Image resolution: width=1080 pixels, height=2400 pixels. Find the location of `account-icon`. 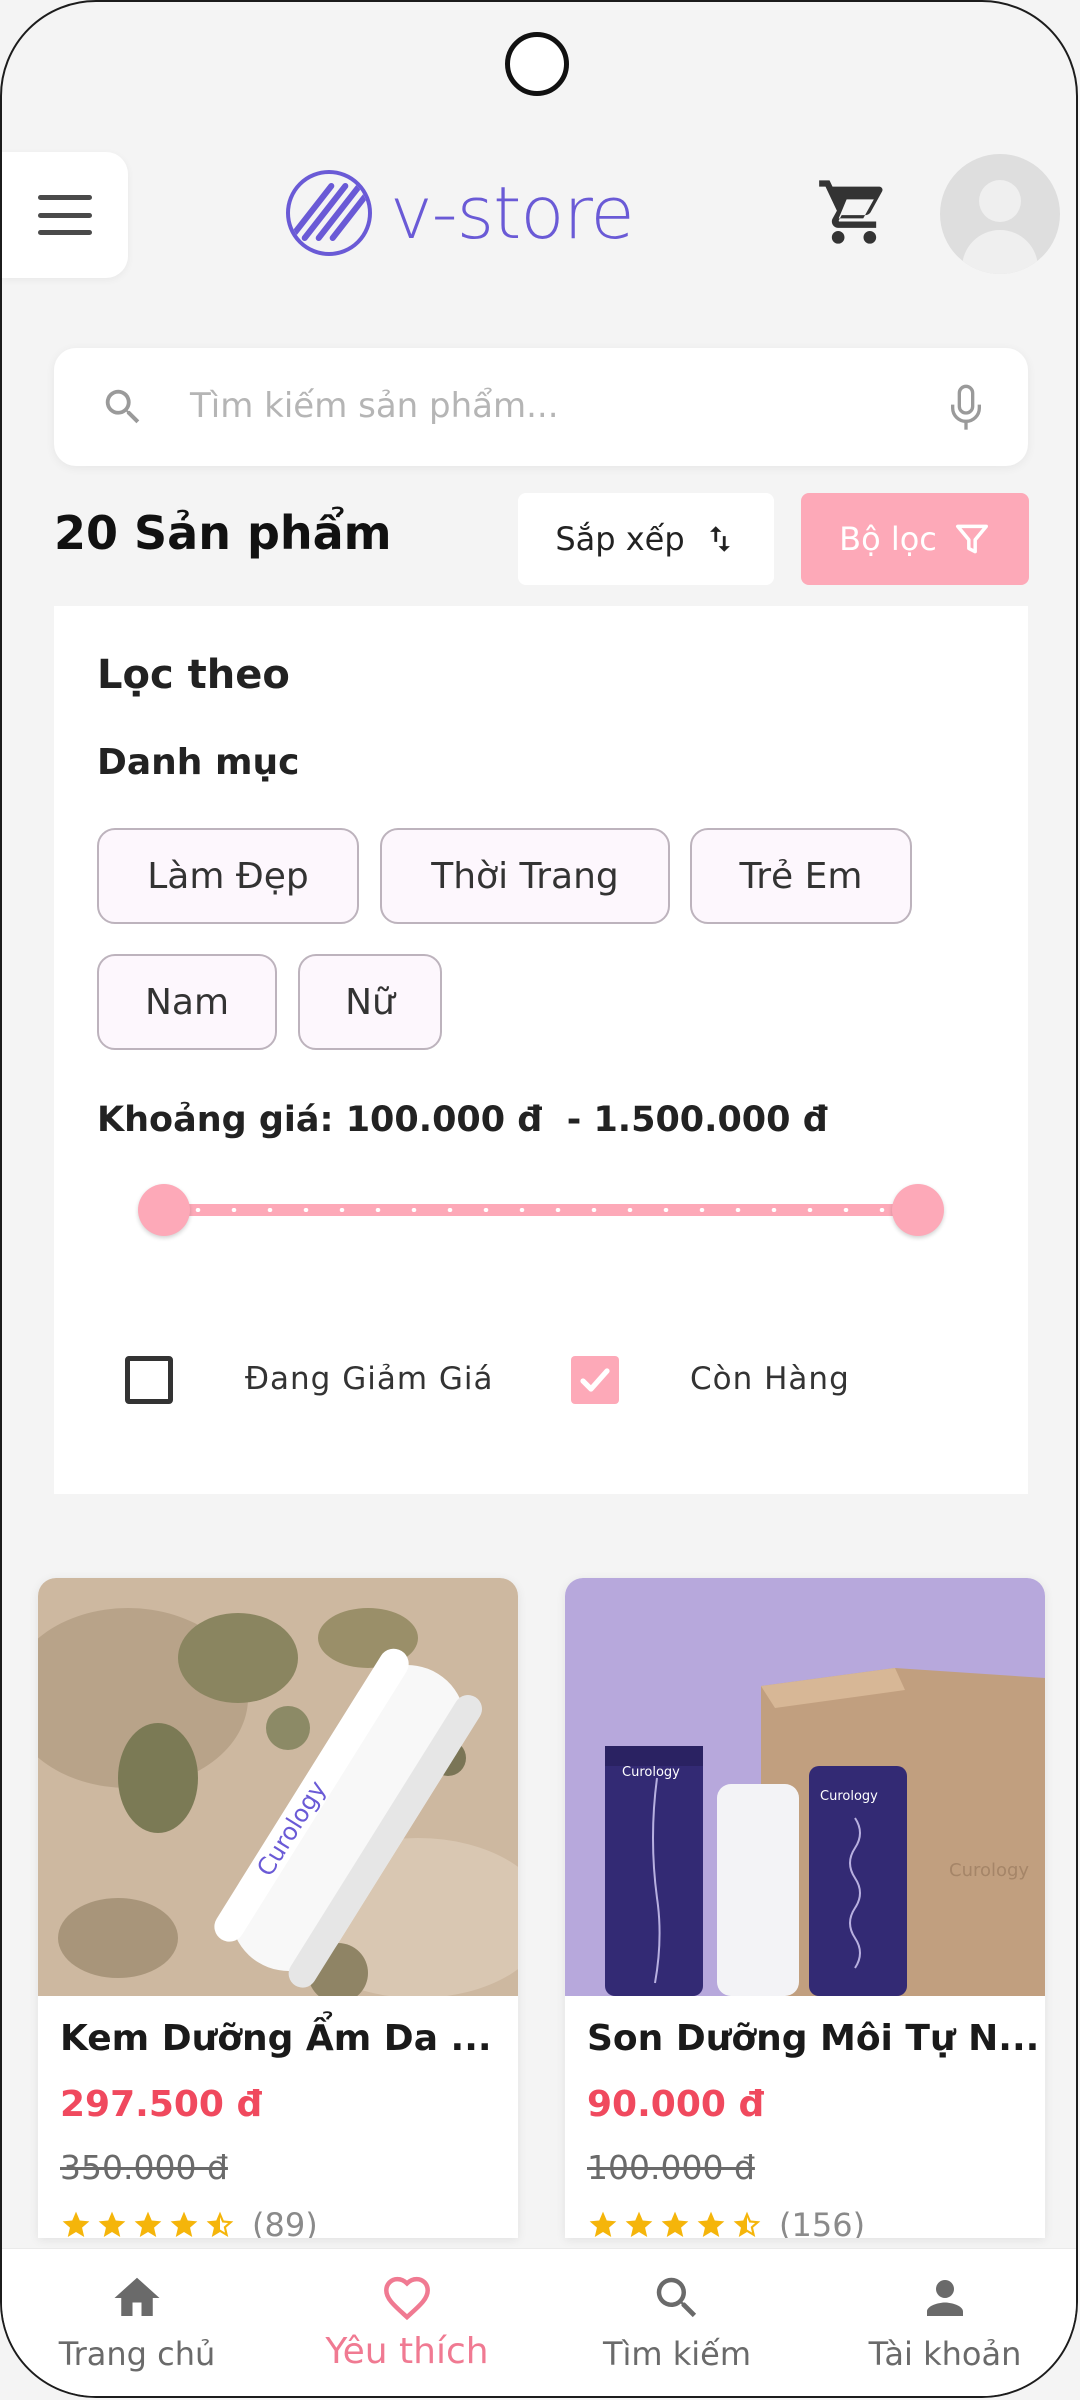

account-icon is located at coordinates (945, 2298).